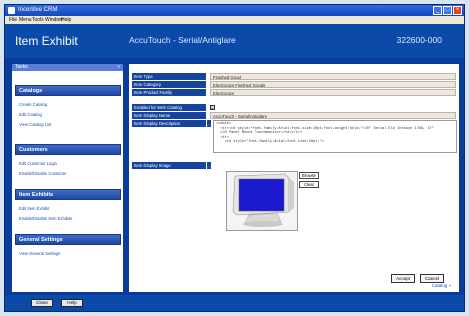  I want to click on sidebar-header: Tasks «, so click(67, 67).